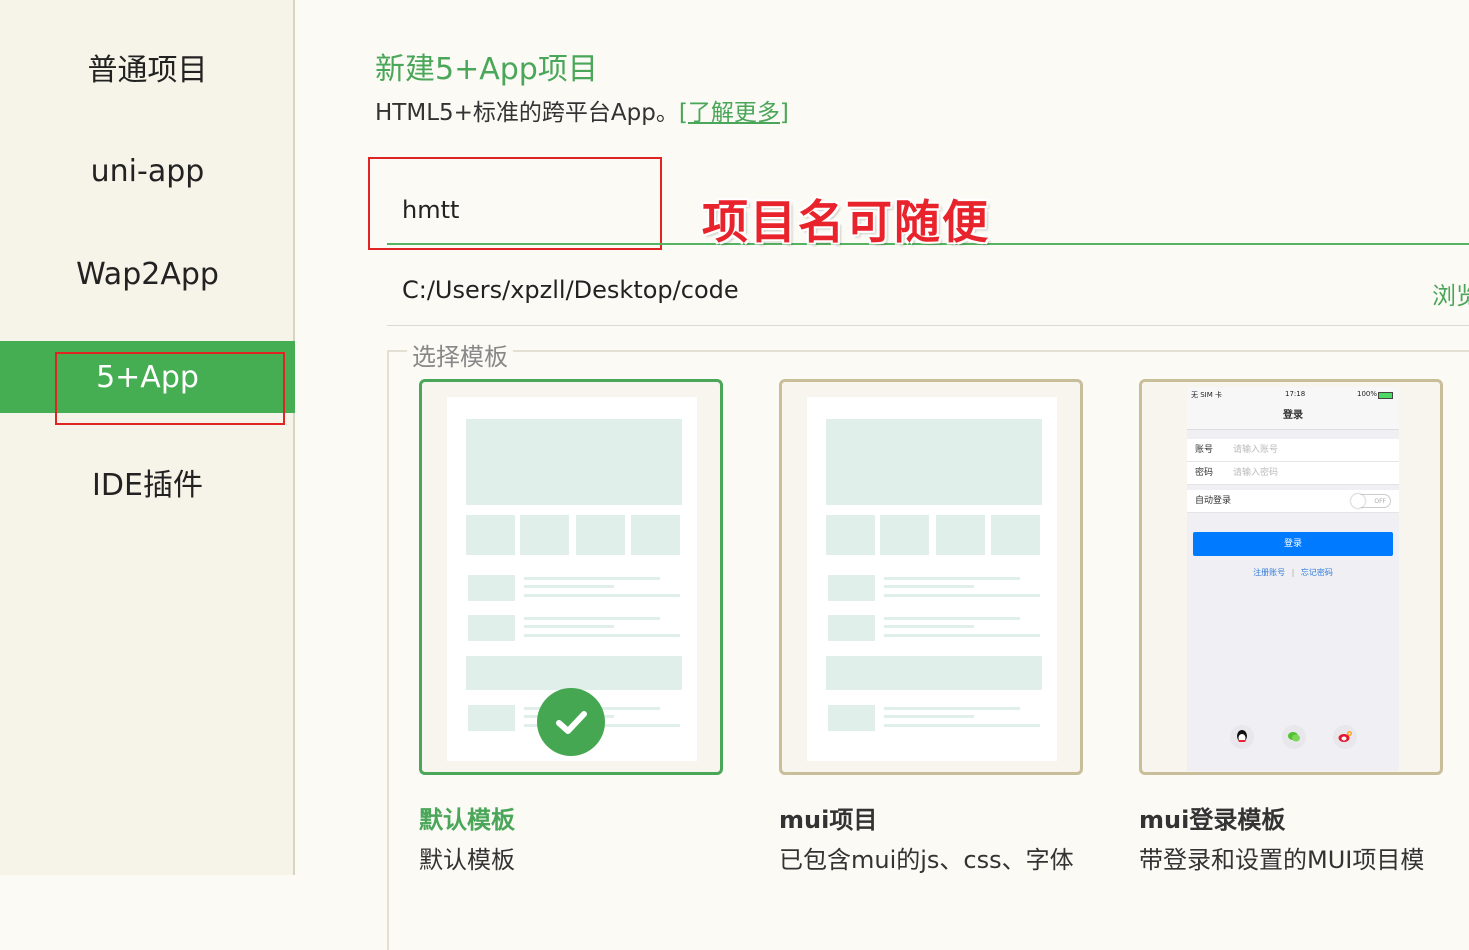 This screenshot has height=950, width=1469. What do you see at coordinates (571, 722) in the screenshot?
I see `check-icon` at bounding box center [571, 722].